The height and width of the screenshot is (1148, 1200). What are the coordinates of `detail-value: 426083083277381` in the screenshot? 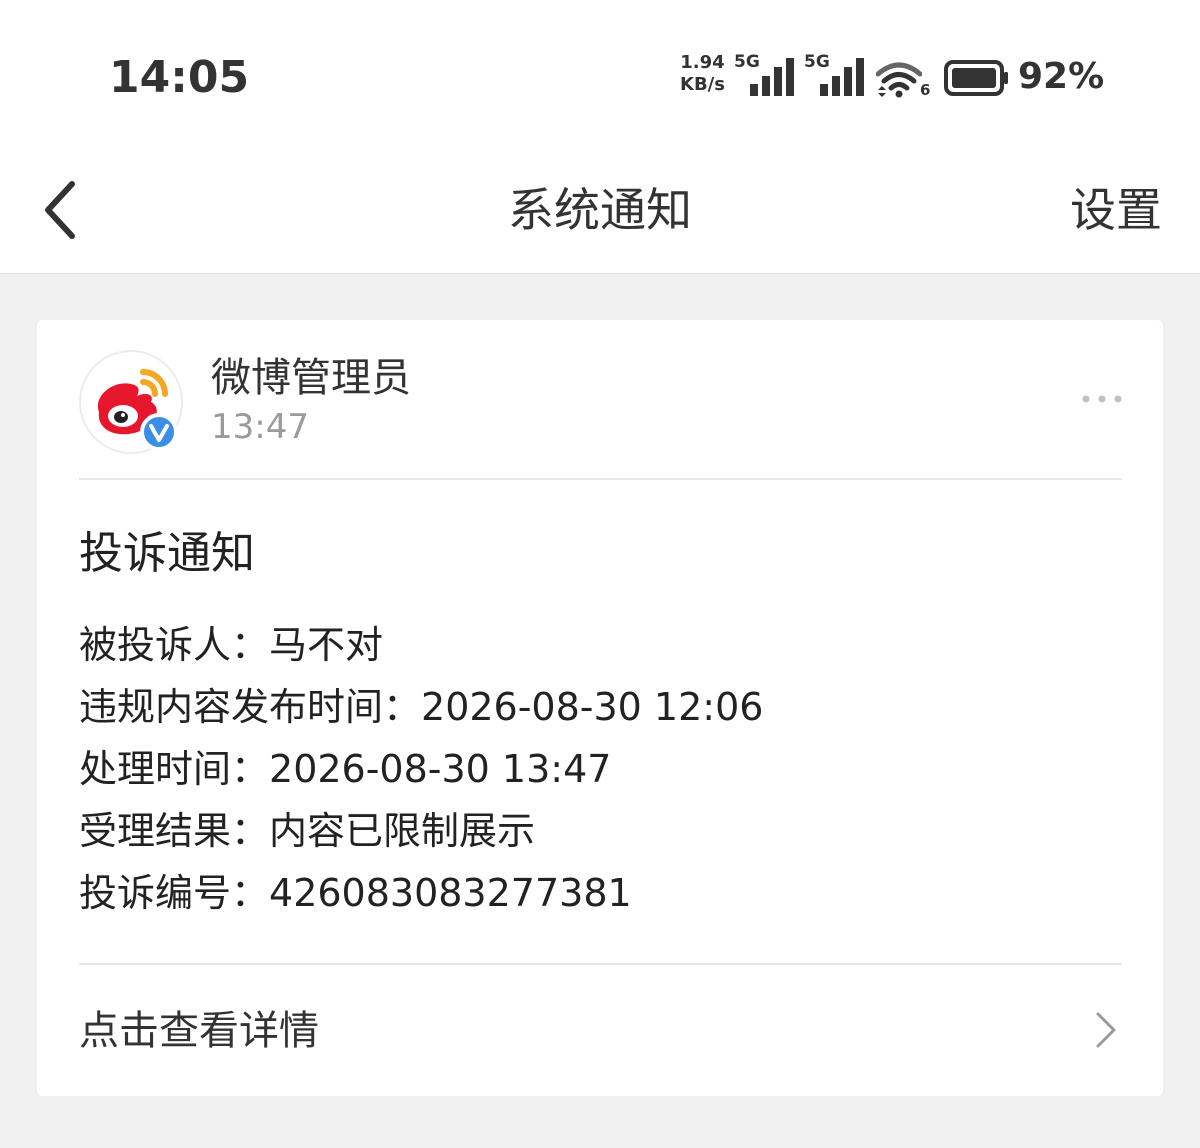 It's located at (450, 893).